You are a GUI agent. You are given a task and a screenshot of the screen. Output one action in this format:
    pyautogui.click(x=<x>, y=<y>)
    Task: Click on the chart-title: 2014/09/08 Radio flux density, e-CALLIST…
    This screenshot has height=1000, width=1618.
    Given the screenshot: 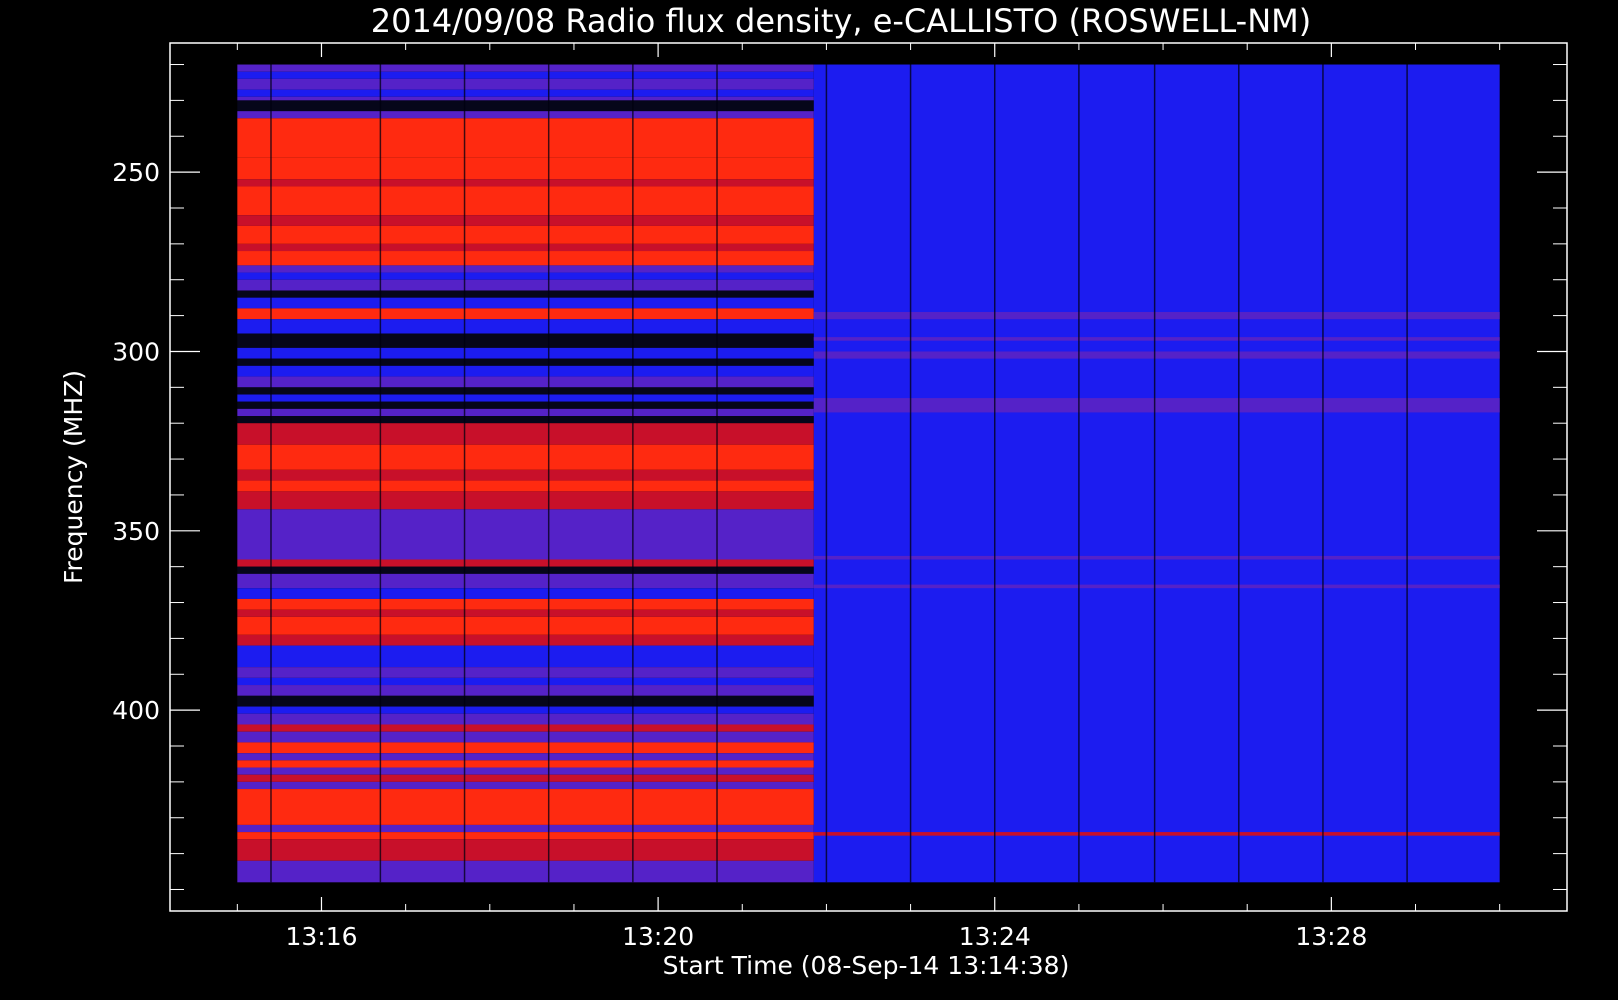 What is the action you would take?
    pyautogui.click(x=841, y=21)
    